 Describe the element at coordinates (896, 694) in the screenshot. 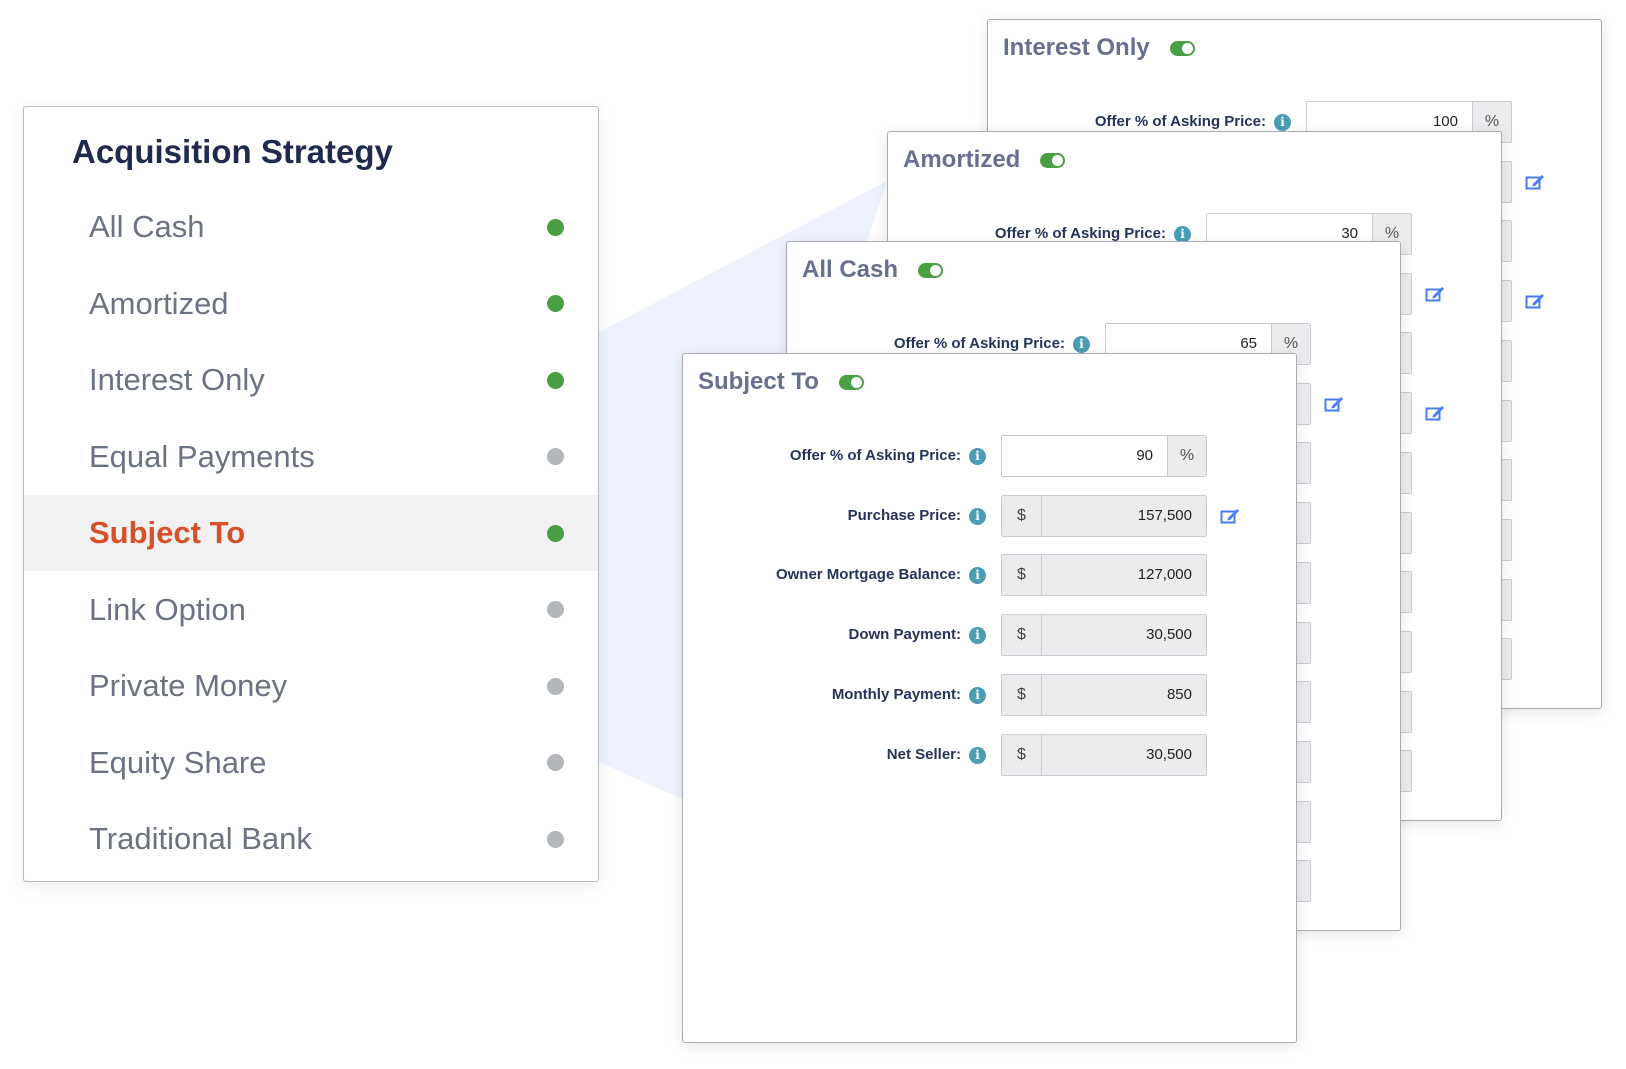

I see `field-label: Monthly Payment:` at that location.